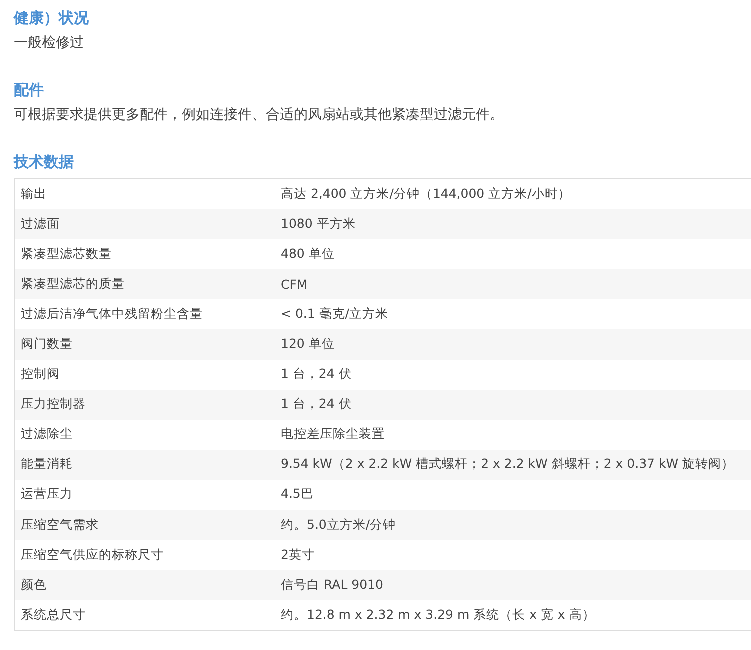  What do you see at coordinates (53, 615) in the screenshot?
I see `table-cell-text: 系统总尺寸` at bounding box center [53, 615].